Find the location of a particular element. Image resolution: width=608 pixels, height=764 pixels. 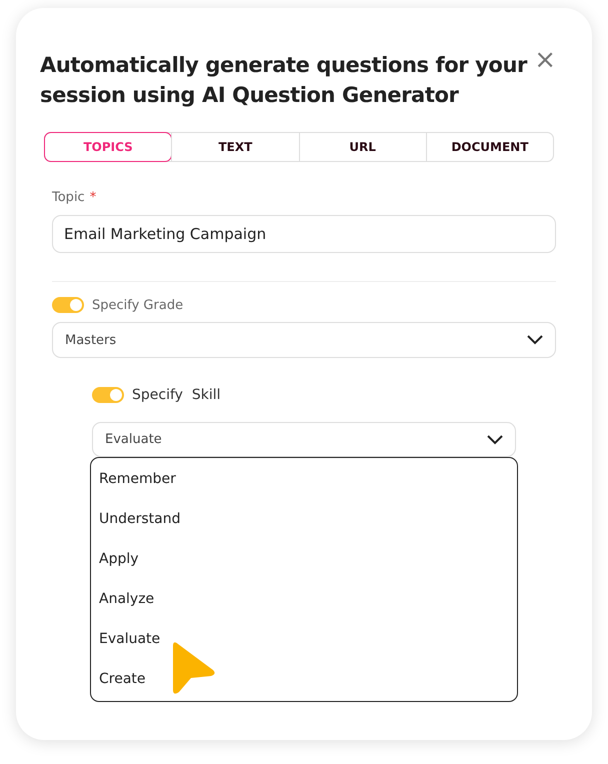

tab: TOPICS is located at coordinates (108, 147).